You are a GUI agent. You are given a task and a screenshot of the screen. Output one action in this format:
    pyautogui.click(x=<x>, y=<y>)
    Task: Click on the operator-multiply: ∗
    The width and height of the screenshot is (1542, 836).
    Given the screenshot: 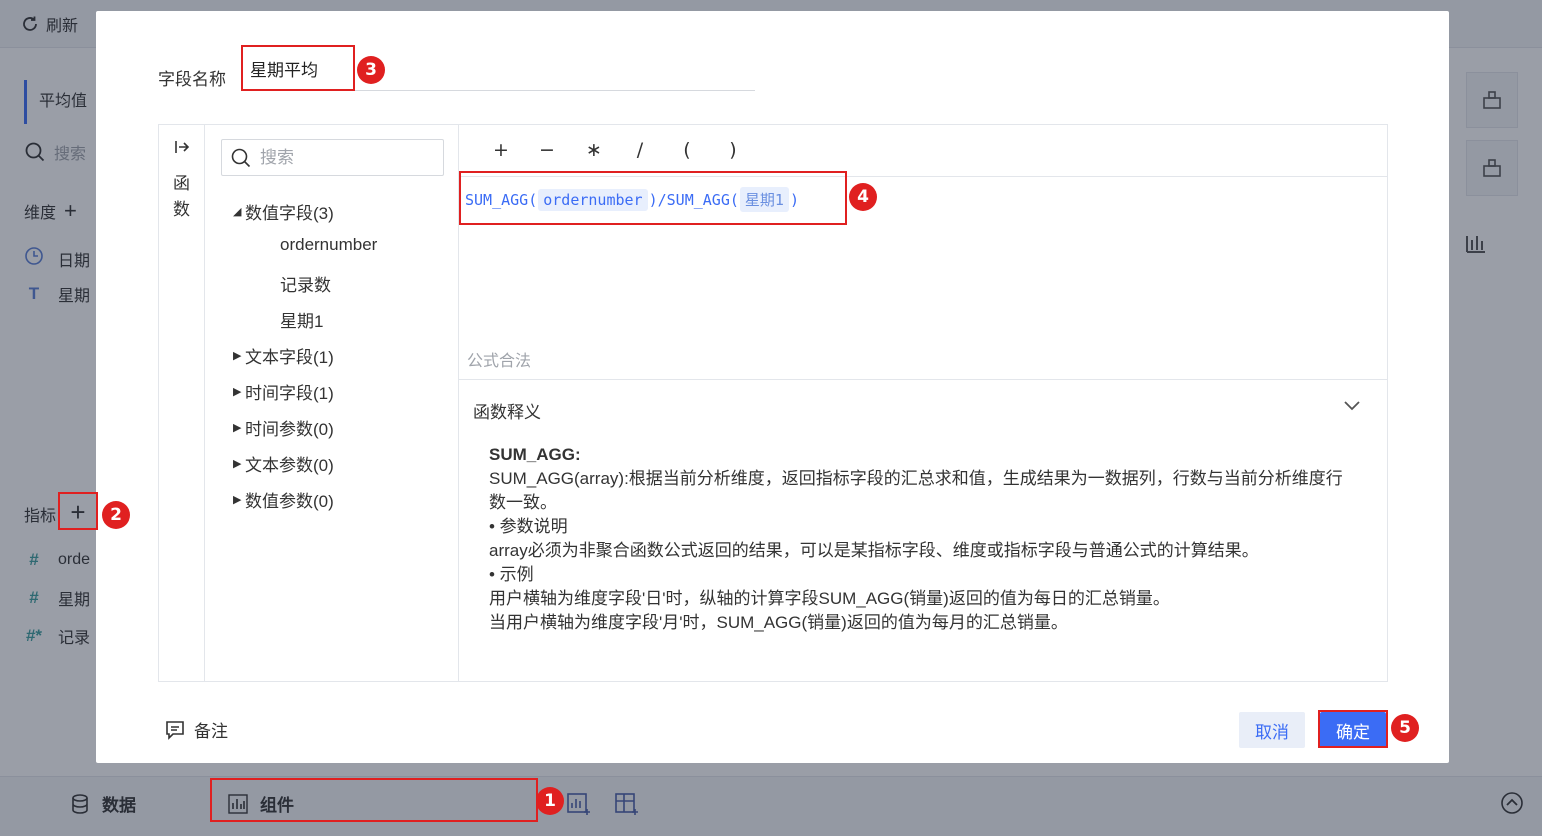 What is the action you would take?
    pyautogui.click(x=594, y=150)
    